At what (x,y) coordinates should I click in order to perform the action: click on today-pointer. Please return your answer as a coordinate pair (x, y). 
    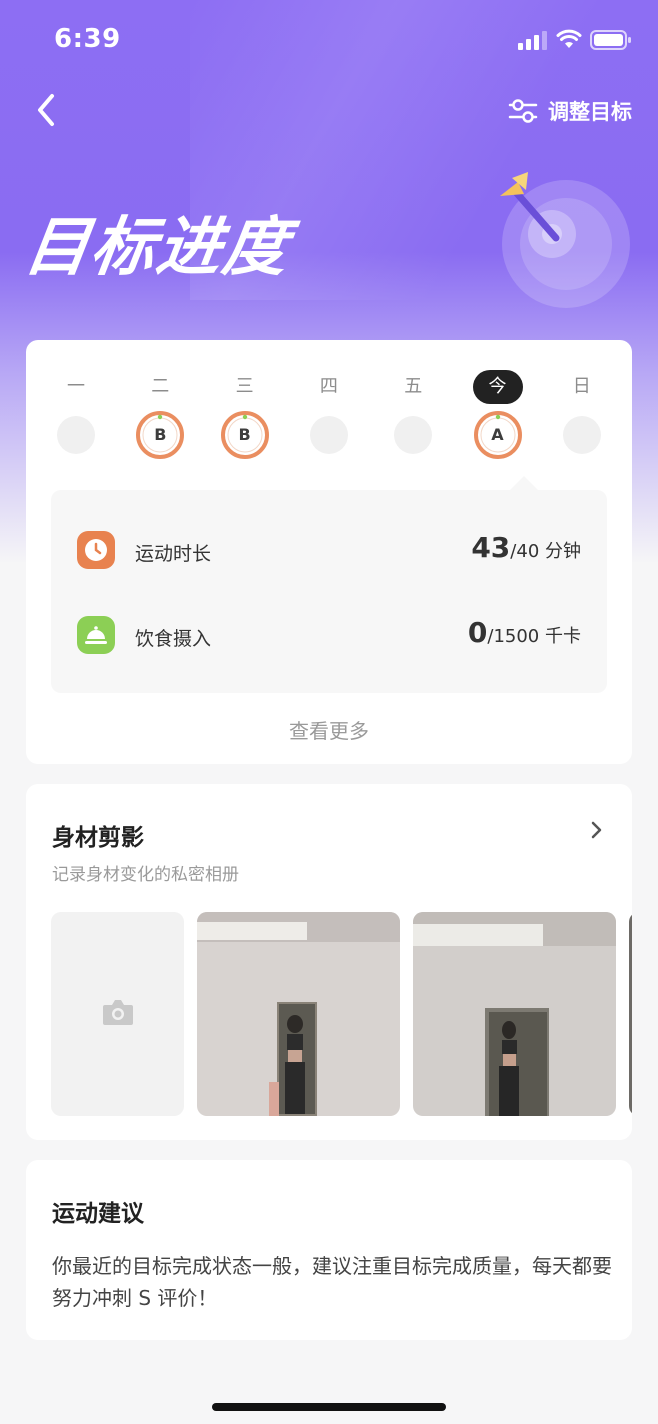
    Looking at the image, I should click on (524, 483).